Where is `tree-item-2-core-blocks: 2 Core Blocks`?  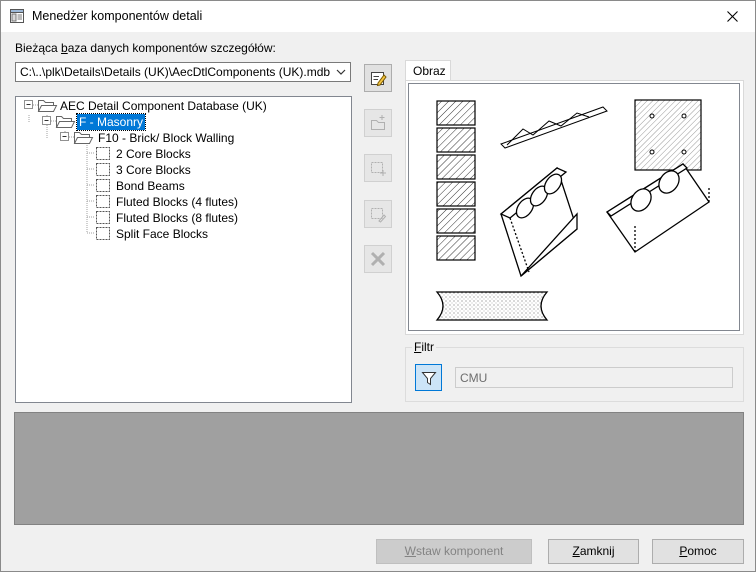 tree-item-2-core-blocks: 2 Core Blocks is located at coordinates (166, 154).